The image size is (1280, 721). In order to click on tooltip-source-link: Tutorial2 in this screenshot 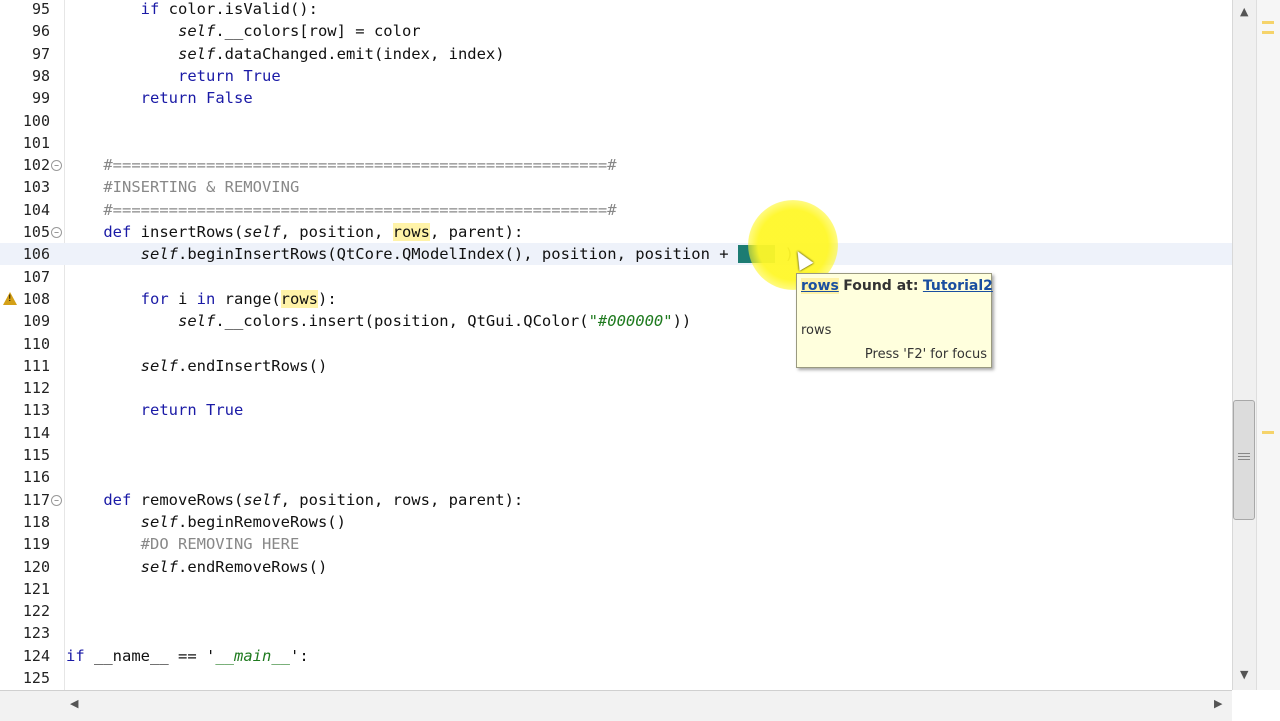, I will do `click(958, 286)`.